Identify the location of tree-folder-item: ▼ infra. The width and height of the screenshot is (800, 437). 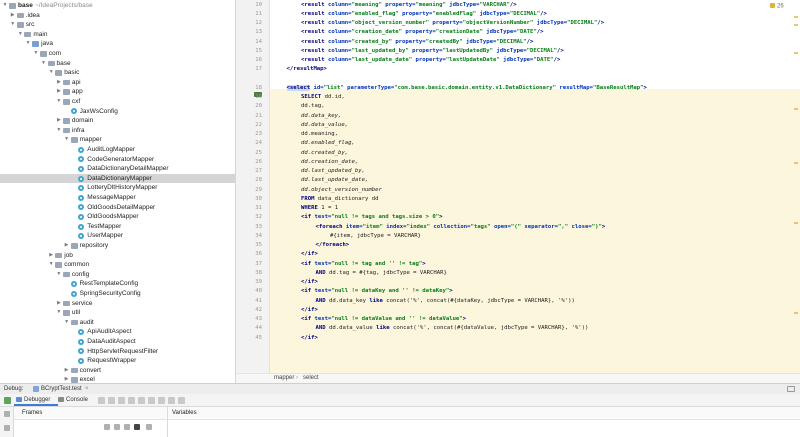
(117, 131).